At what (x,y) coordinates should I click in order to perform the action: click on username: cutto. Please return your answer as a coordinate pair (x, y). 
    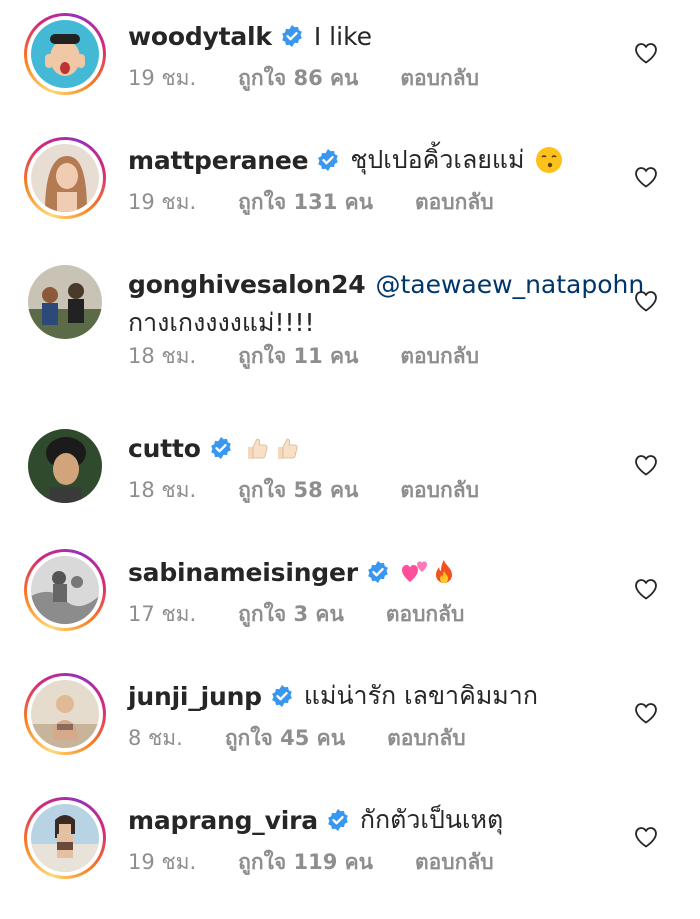
    Looking at the image, I should click on (164, 448).